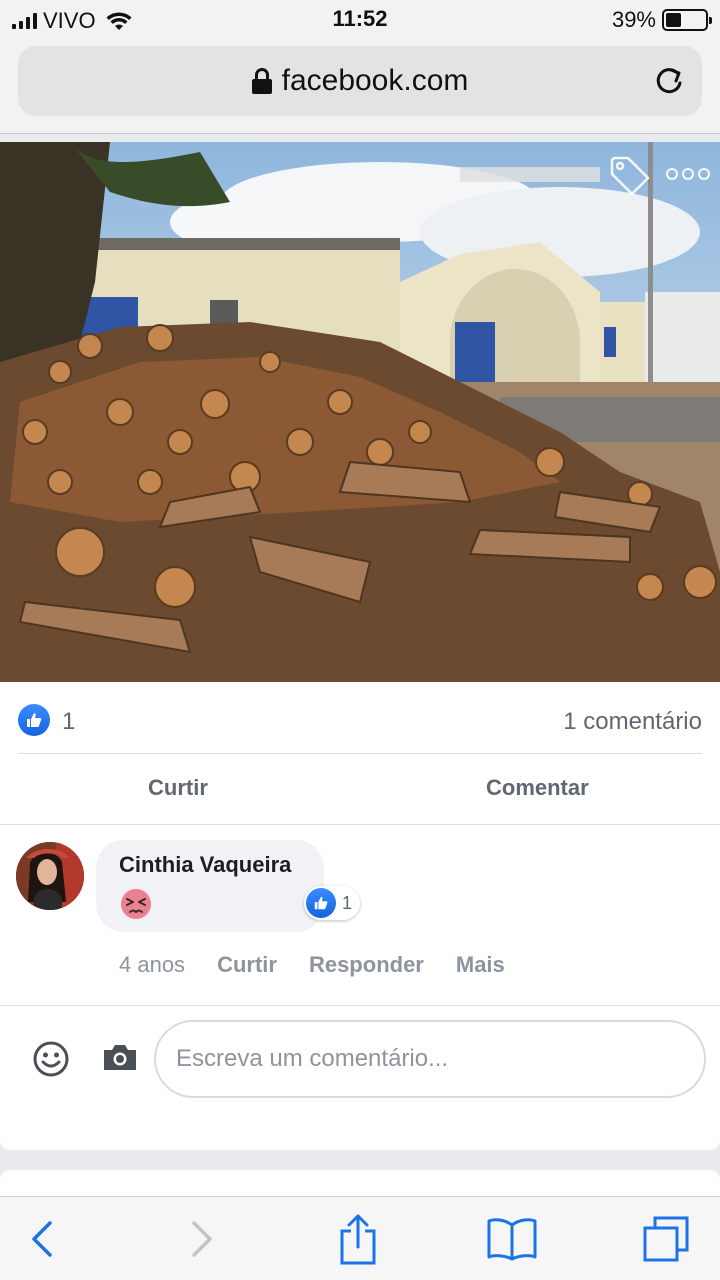 Image resolution: width=720 pixels, height=1280 pixels. I want to click on url-text: facebook.com, so click(375, 81).